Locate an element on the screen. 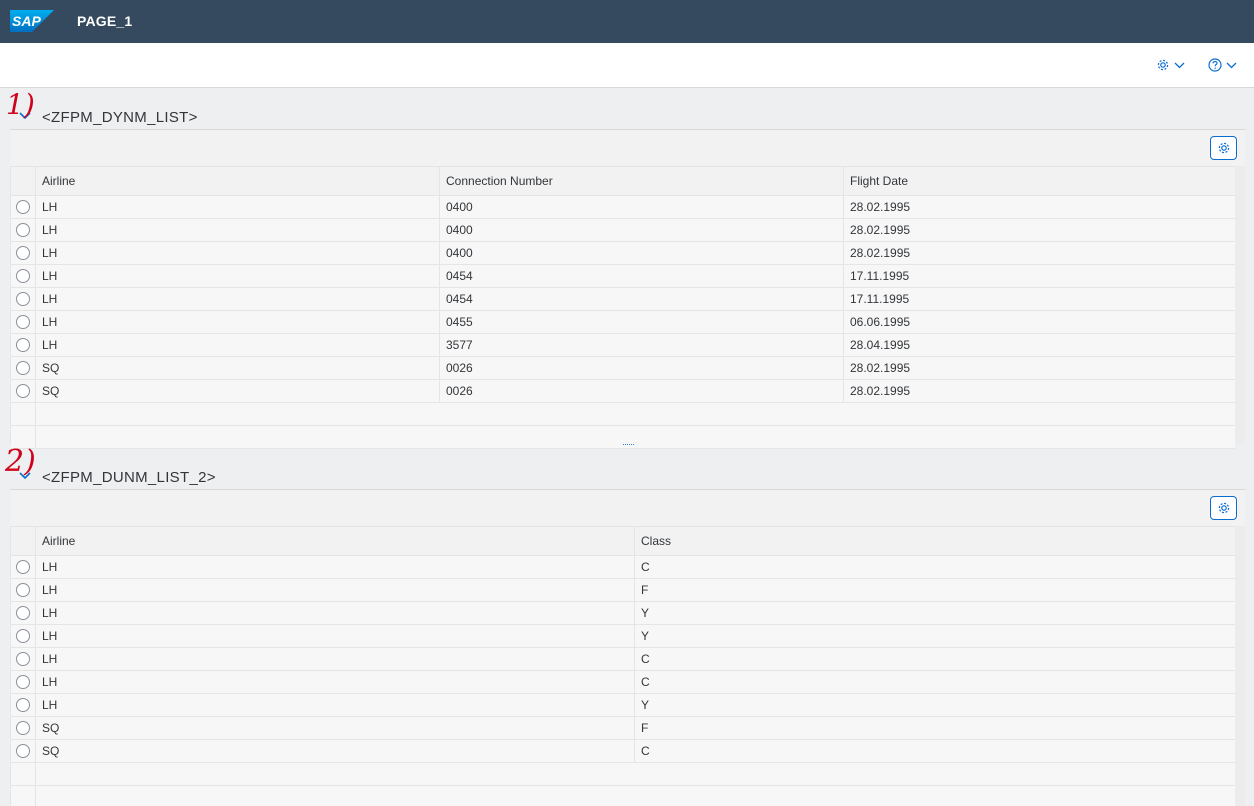  help-menu-button is located at coordinates (1222, 65).